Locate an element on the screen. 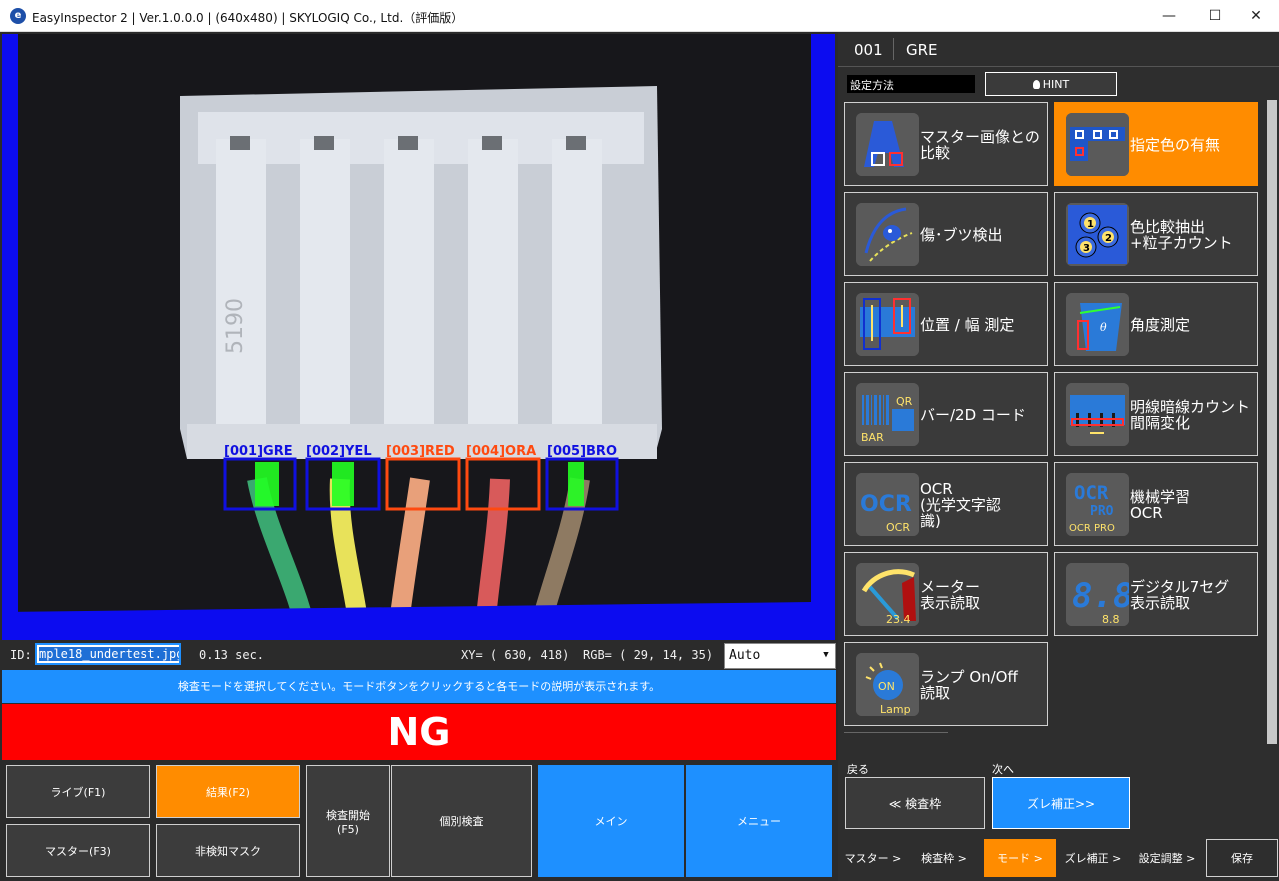 This screenshot has width=1279, height=881. rgb-readout: RGB= ( 29, 14, 35) is located at coordinates (648, 655).